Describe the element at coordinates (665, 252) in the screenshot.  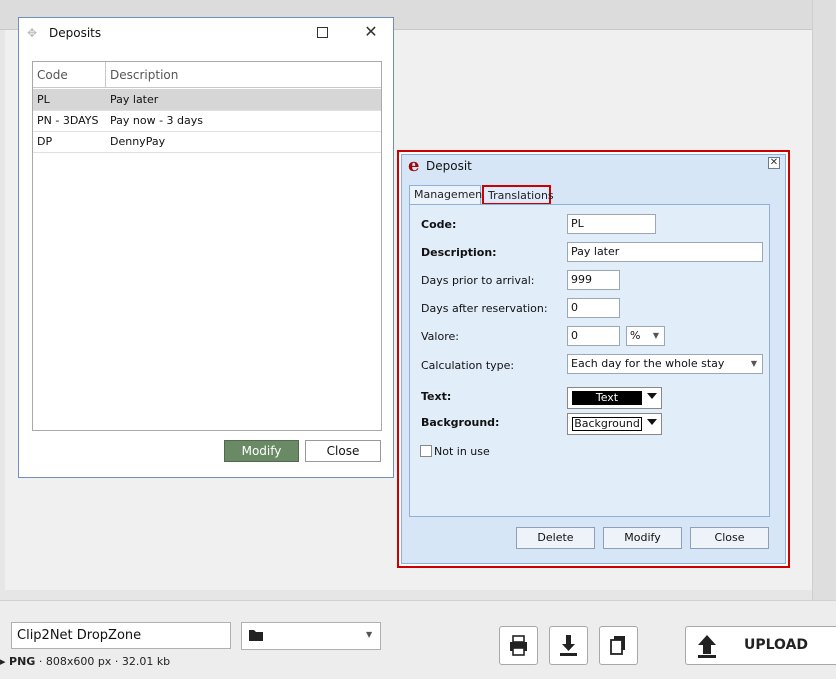
I see `description-input: Pay later` at that location.